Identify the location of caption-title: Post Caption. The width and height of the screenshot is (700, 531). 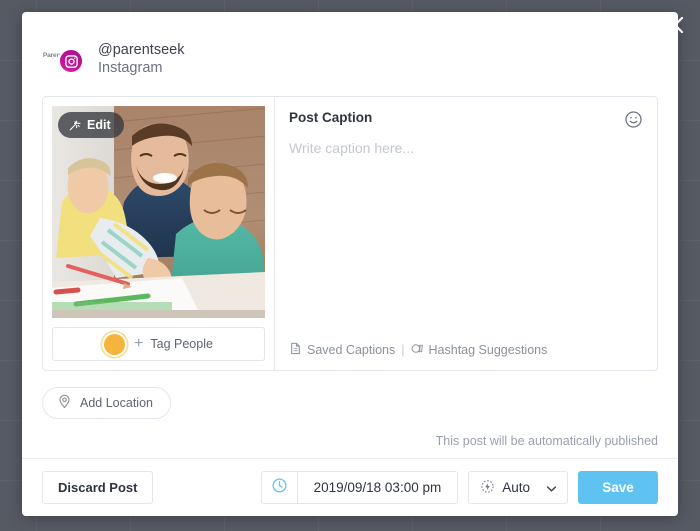
(331, 117).